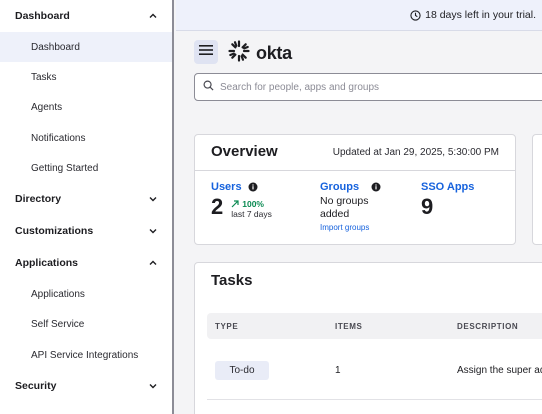 Image resolution: width=542 pixels, height=414 pixels. Describe the element at coordinates (54, 231) in the screenshot. I see `sidebar-section-label: Customizations` at that location.